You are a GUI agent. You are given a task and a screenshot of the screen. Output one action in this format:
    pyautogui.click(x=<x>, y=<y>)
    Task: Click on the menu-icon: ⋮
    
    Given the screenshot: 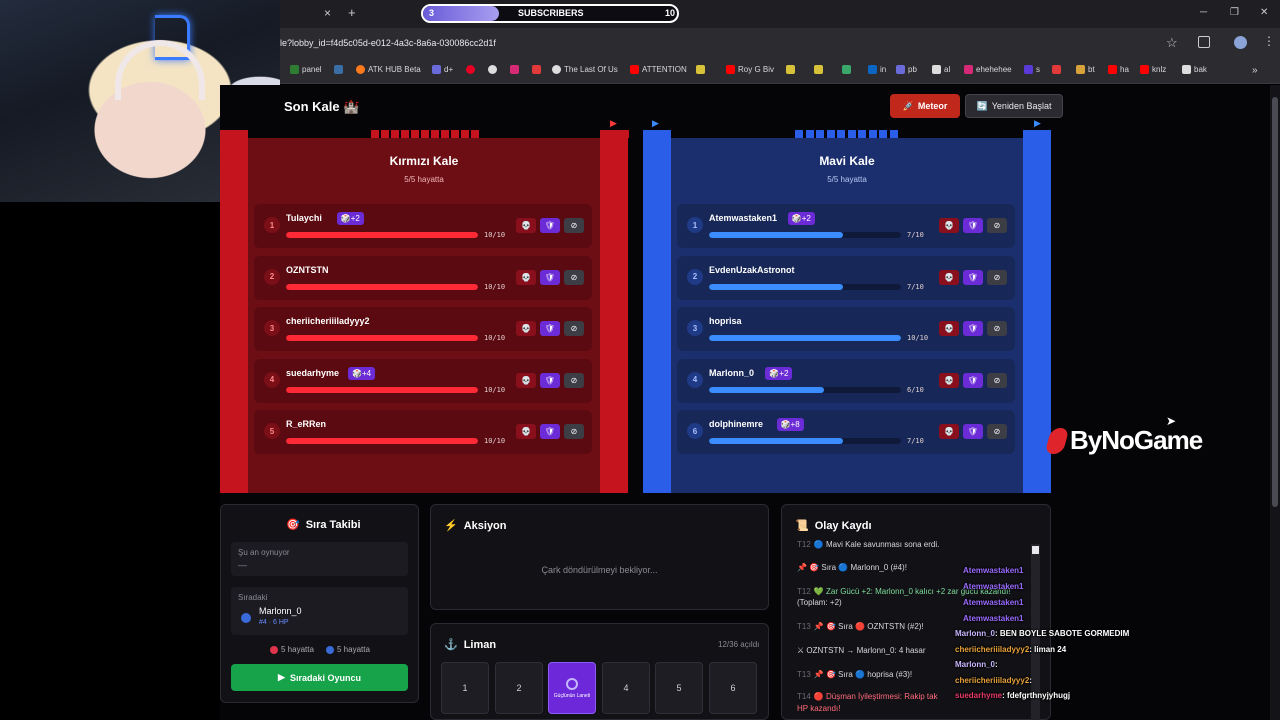 What is the action you would take?
    pyautogui.click(x=1269, y=41)
    